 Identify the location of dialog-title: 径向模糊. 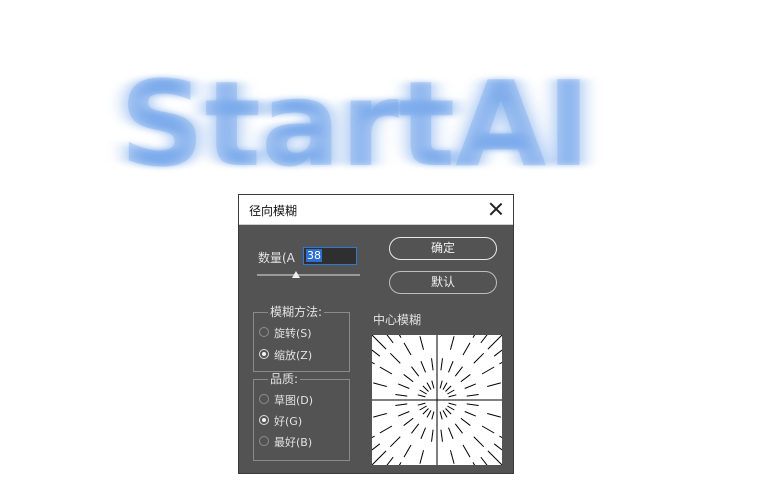
(273, 211).